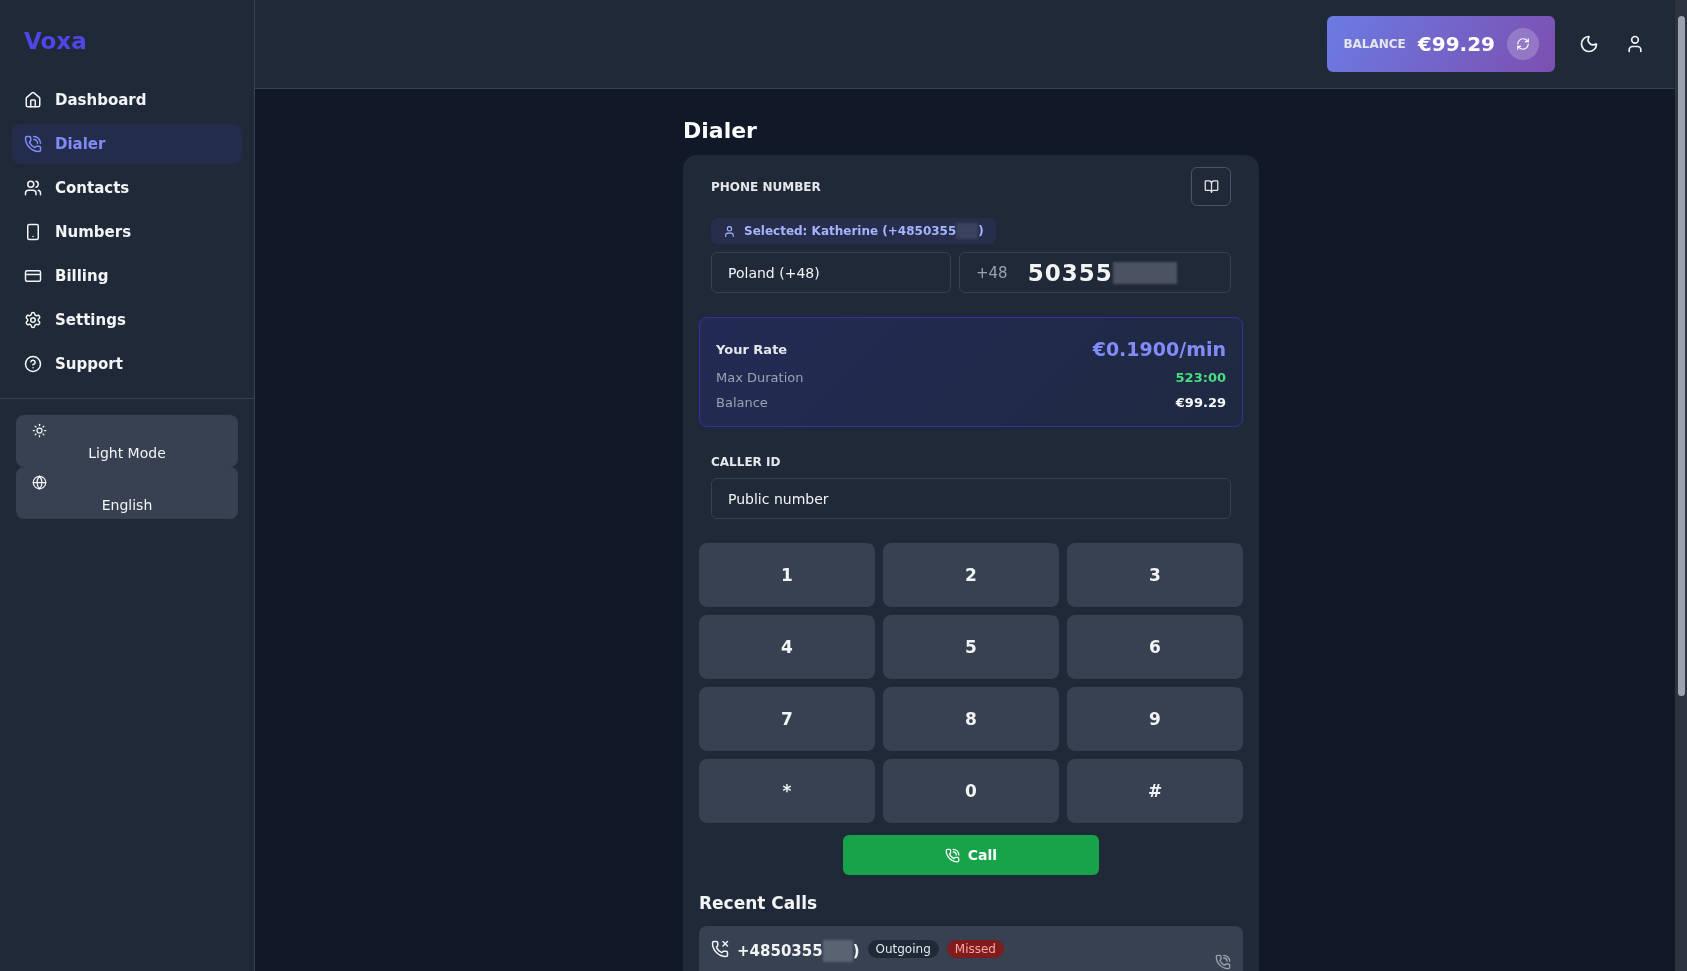 The width and height of the screenshot is (1687, 971). I want to click on book-button, so click(1211, 186).